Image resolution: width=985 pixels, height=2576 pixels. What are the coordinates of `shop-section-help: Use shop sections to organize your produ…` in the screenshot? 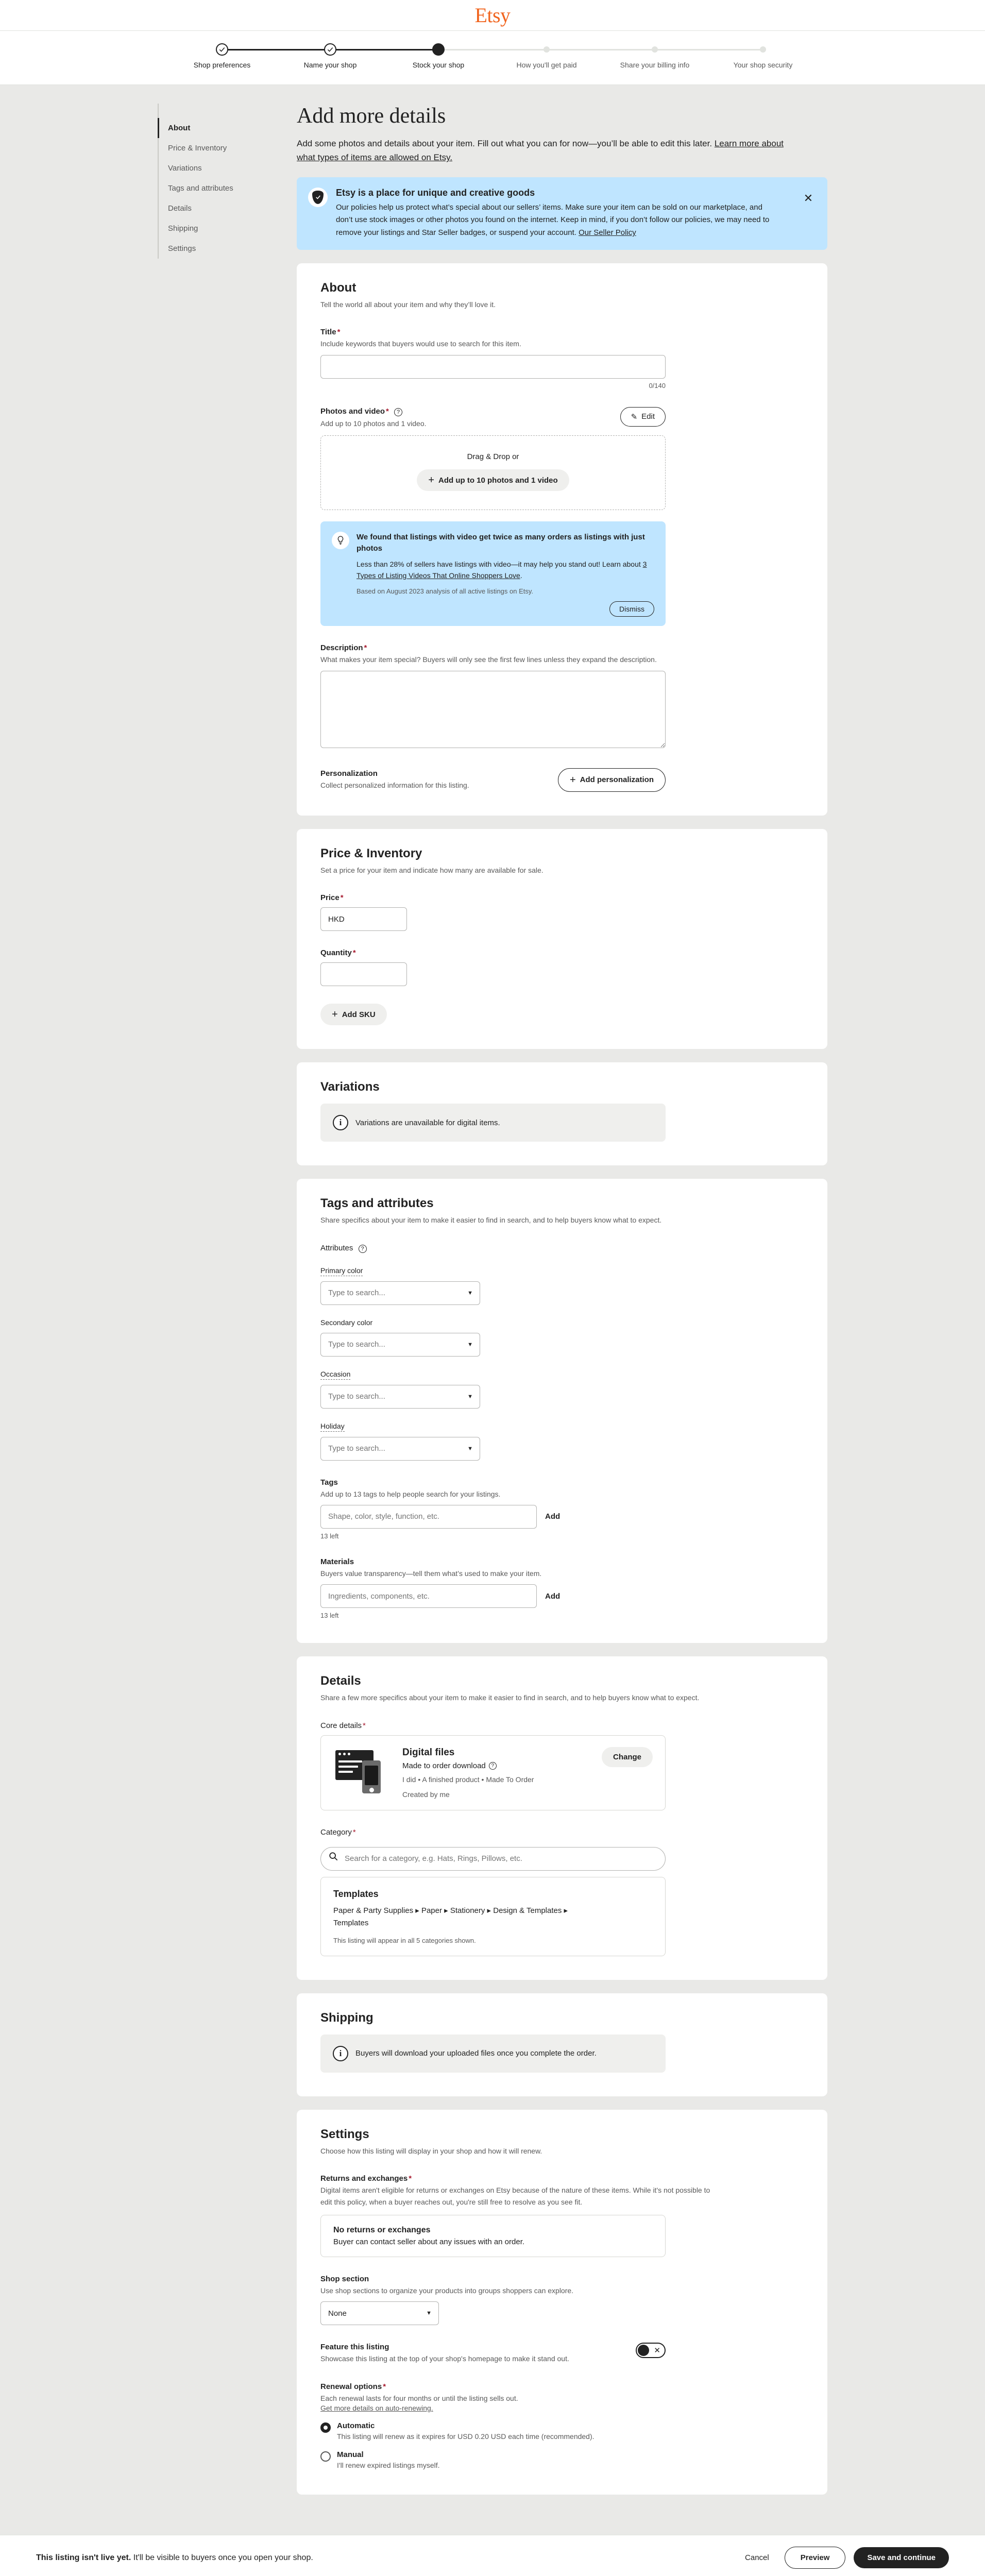 It's located at (447, 2290).